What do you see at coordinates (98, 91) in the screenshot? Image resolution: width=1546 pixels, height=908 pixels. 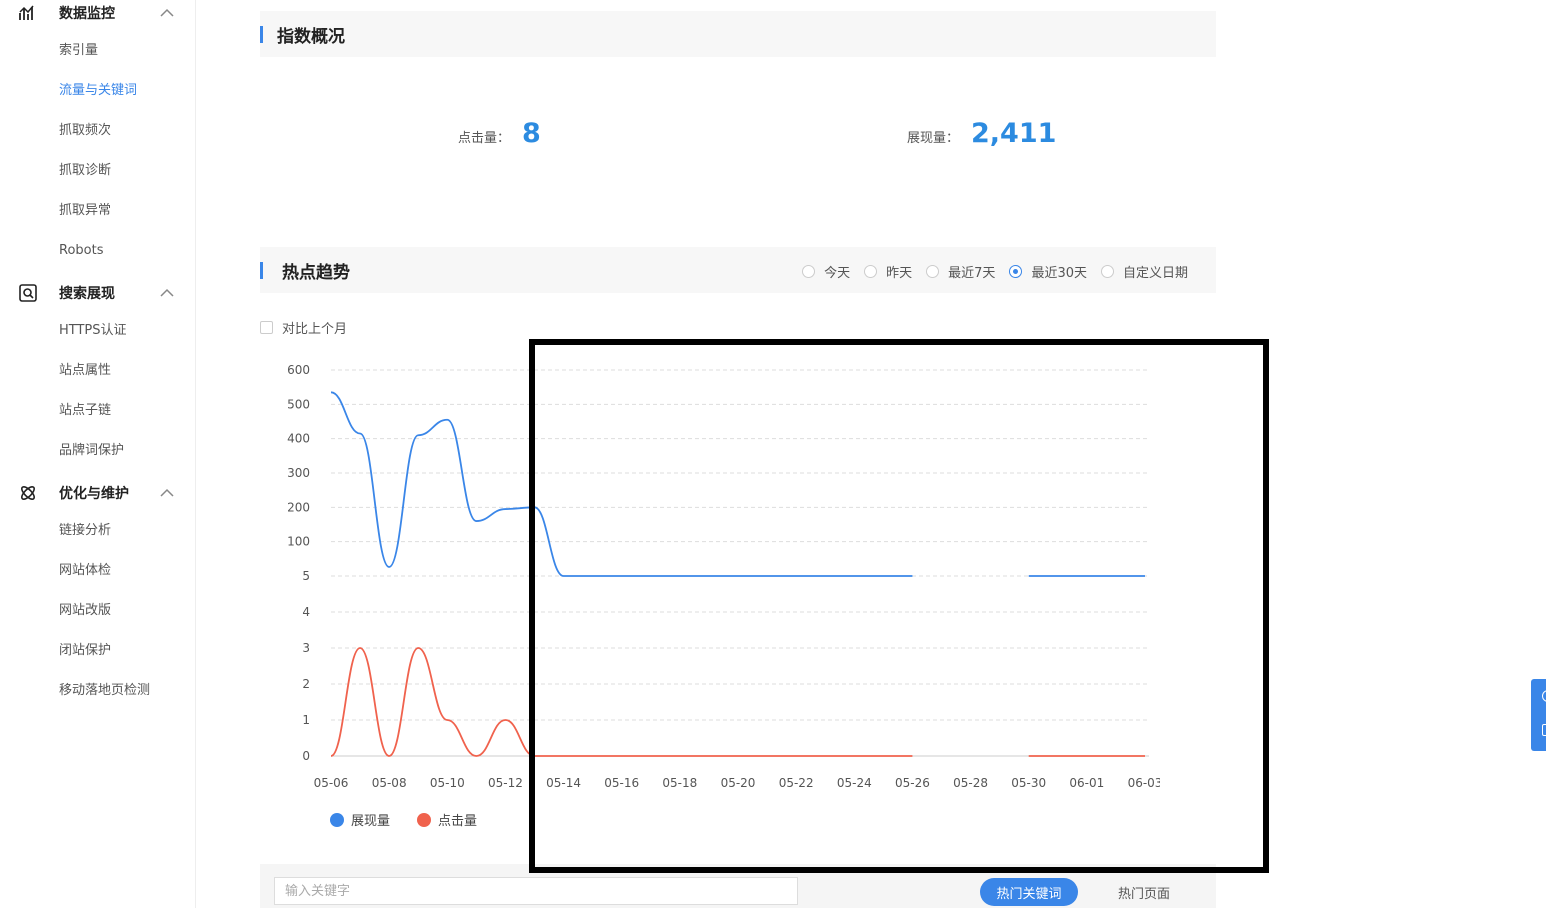 I see `sidebar-item-traffic-keywords: 流量与关键词` at bounding box center [98, 91].